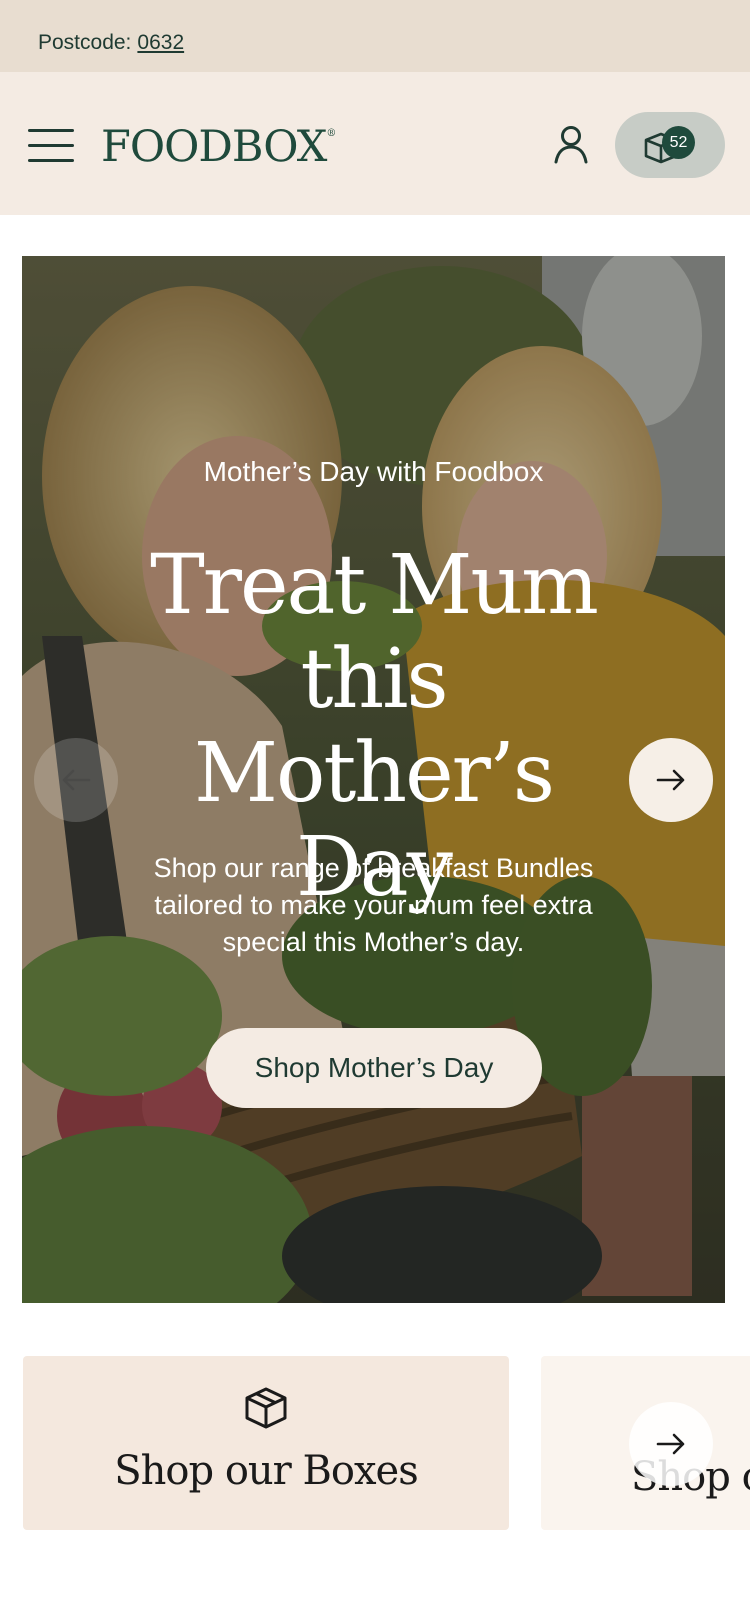 The image size is (750, 1610). I want to click on category-next-button, so click(671, 1444).